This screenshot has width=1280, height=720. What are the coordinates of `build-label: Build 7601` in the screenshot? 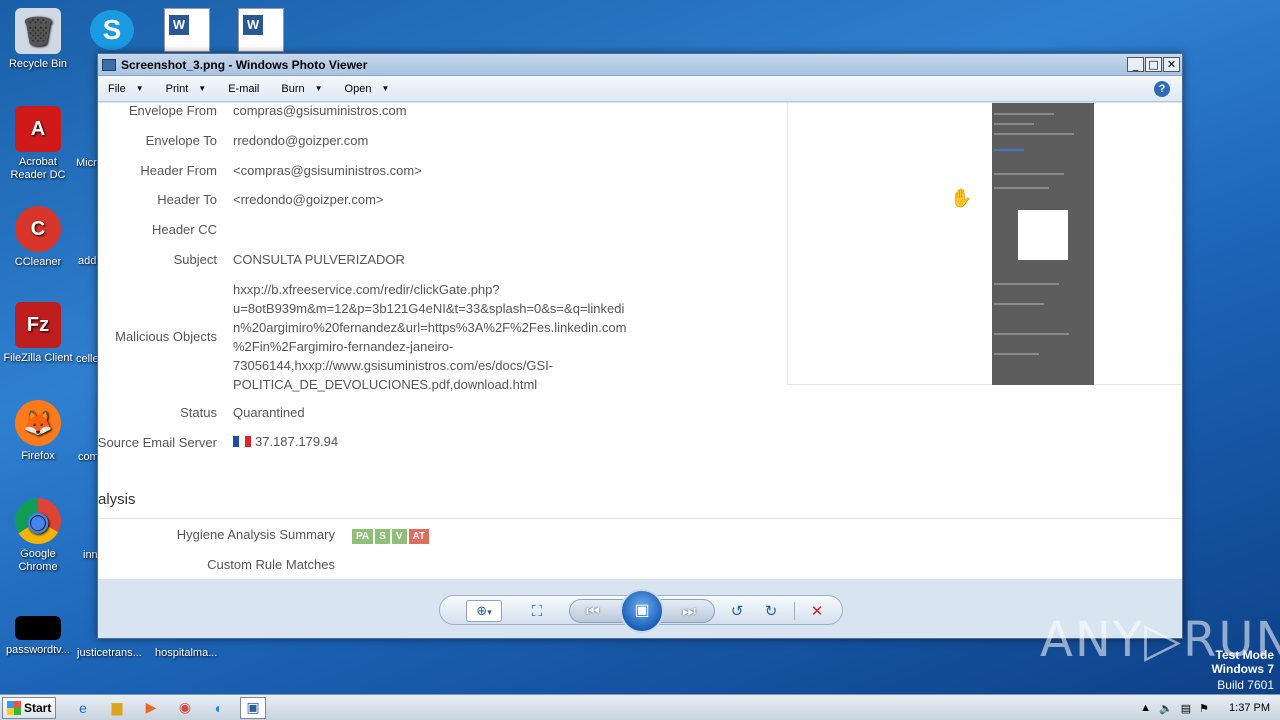 It's located at (1245, 685).